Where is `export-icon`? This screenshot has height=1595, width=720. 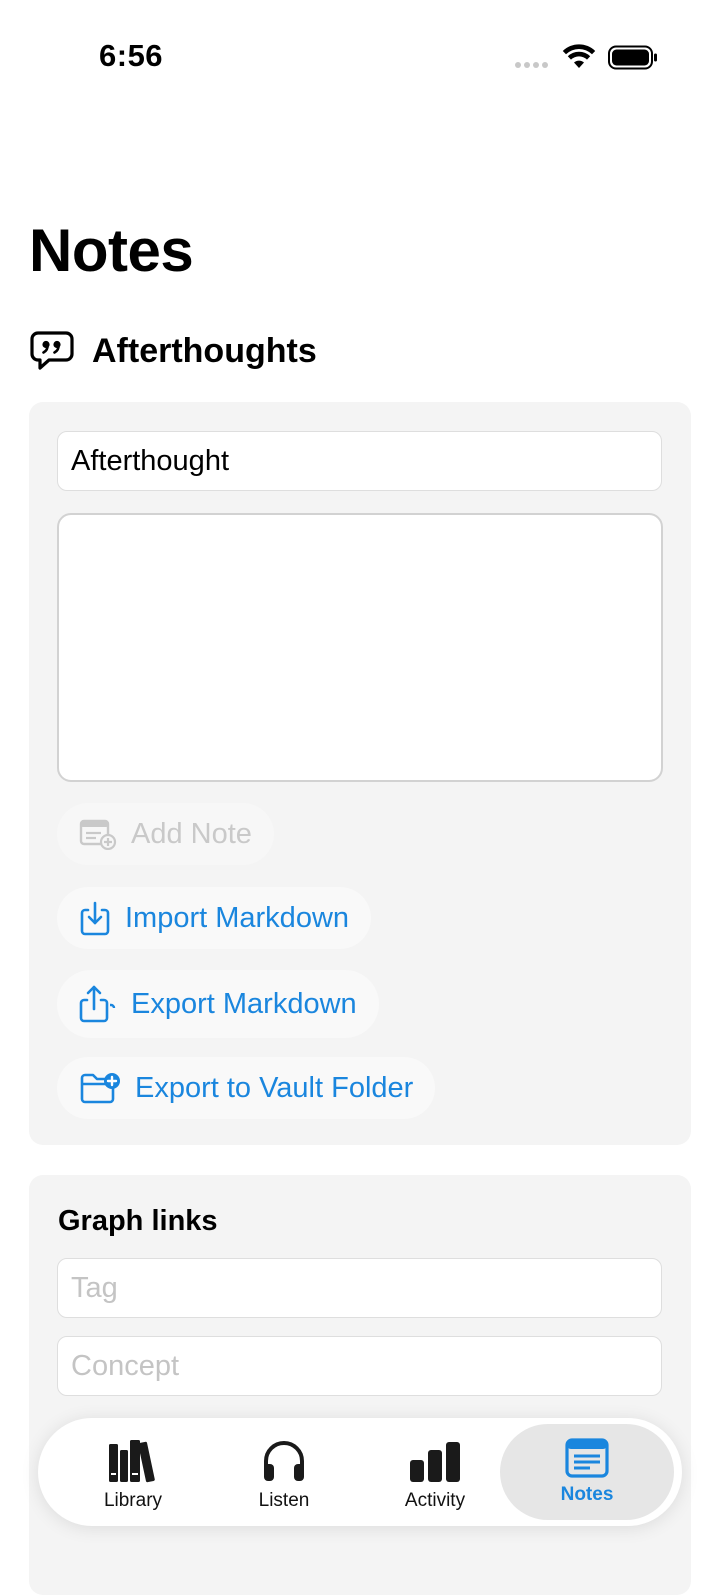 export-icon is located at coordinates (97, 1004).